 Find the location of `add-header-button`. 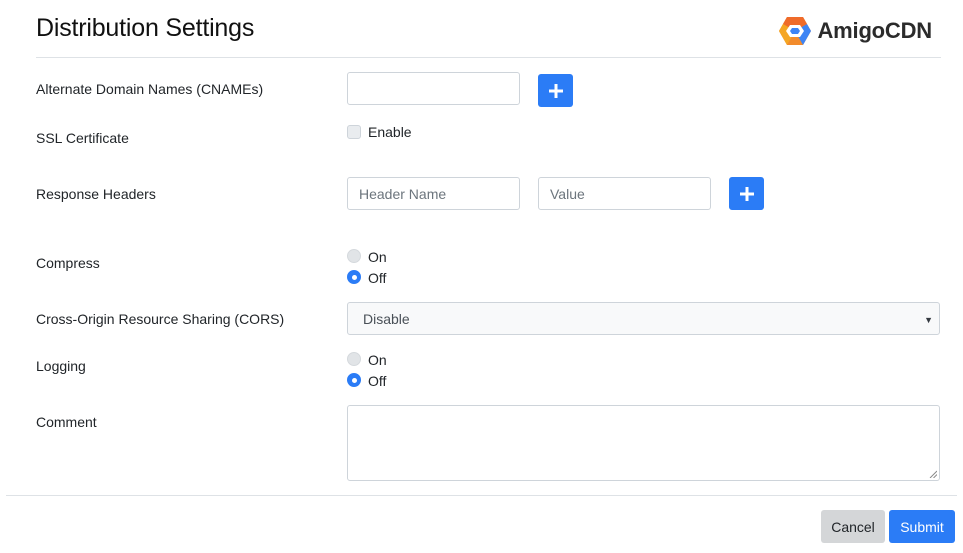

add-header-button is located at coordinates (746, 193).